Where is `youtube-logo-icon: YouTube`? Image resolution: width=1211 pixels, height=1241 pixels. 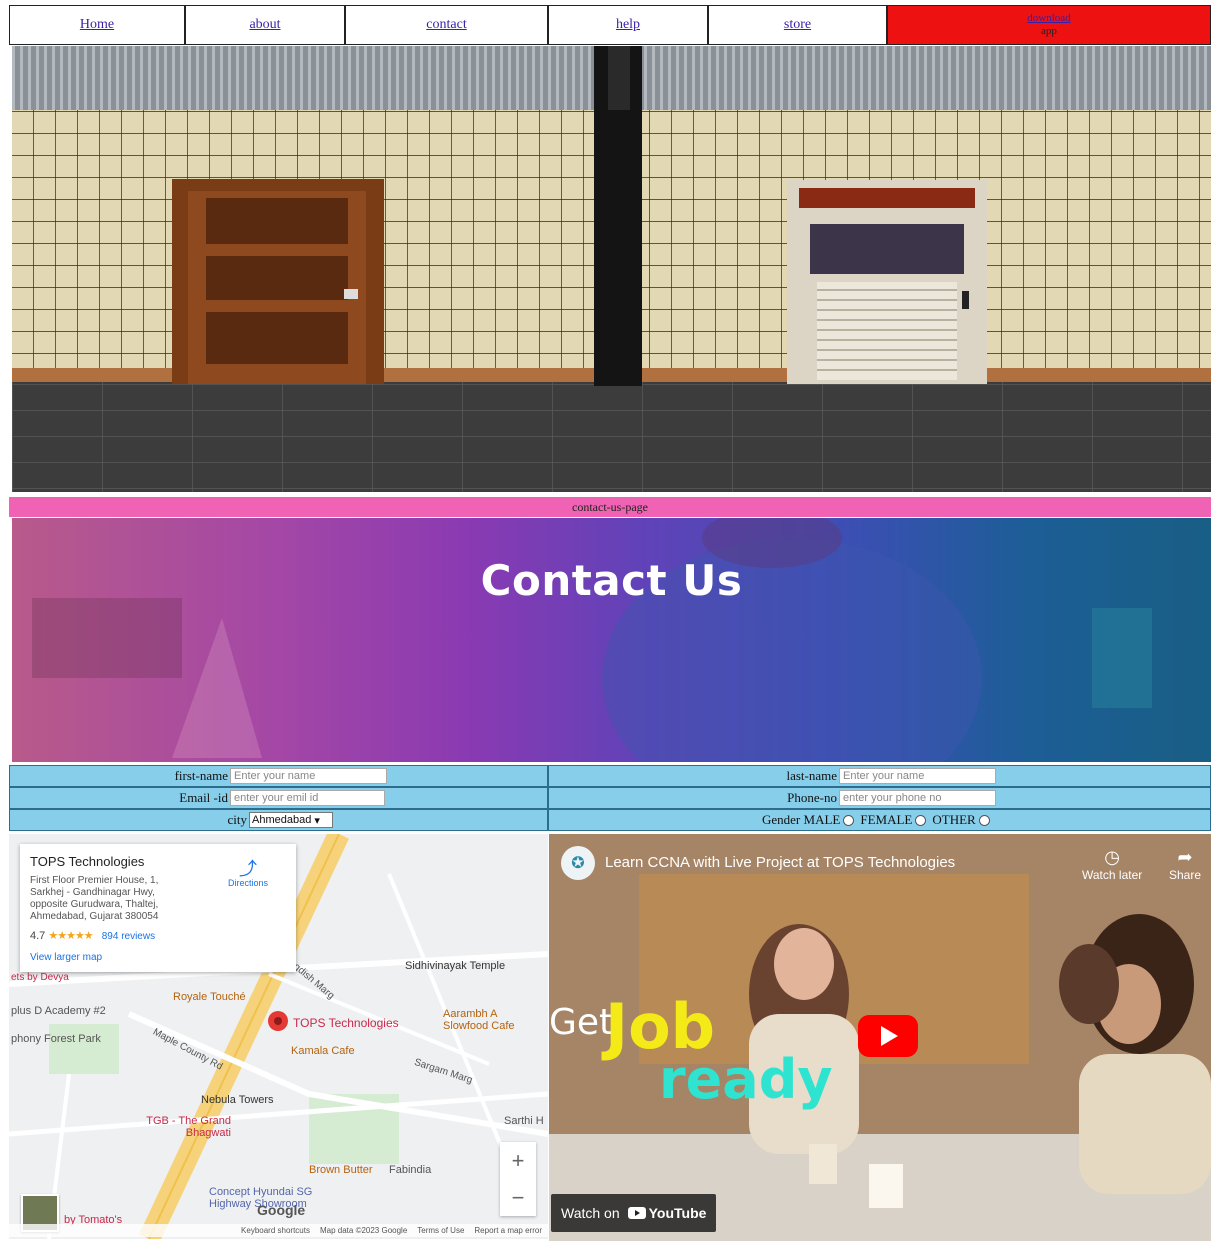 youtube-logo-icon: YouTube is located at coordinates (667, 1213).